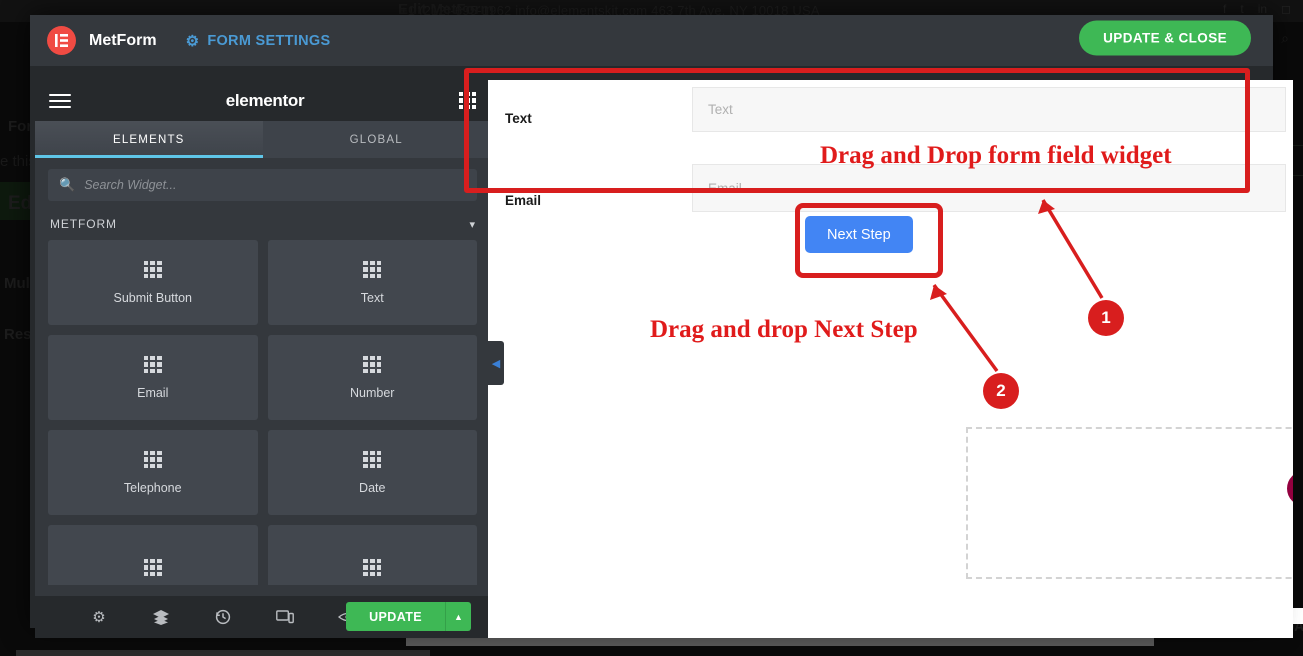 The height and width of the screenshot is (656, 1303). I want to click on form-settings-button: ⚙ FORM SETTINGS, so click(258, 41).